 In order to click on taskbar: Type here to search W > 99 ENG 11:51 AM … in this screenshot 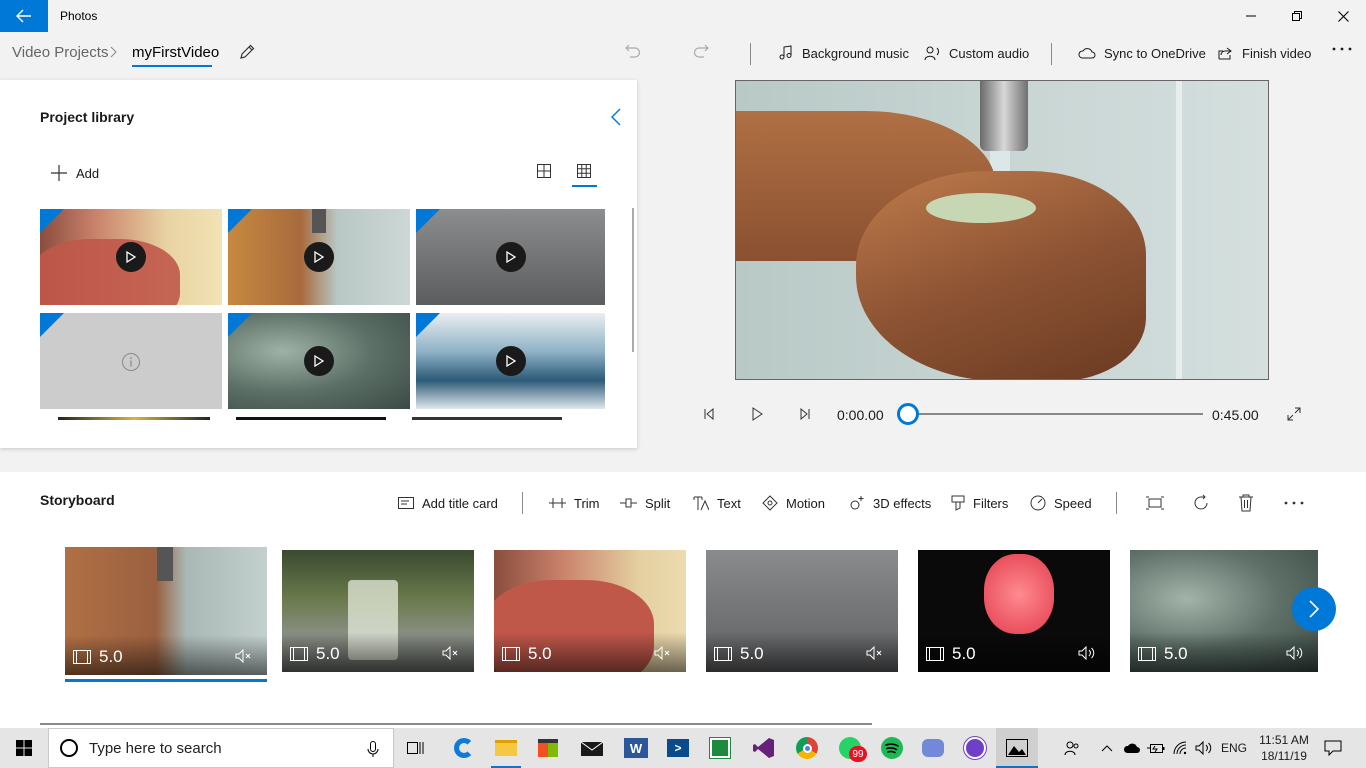, I will do `click(683, 748)`.